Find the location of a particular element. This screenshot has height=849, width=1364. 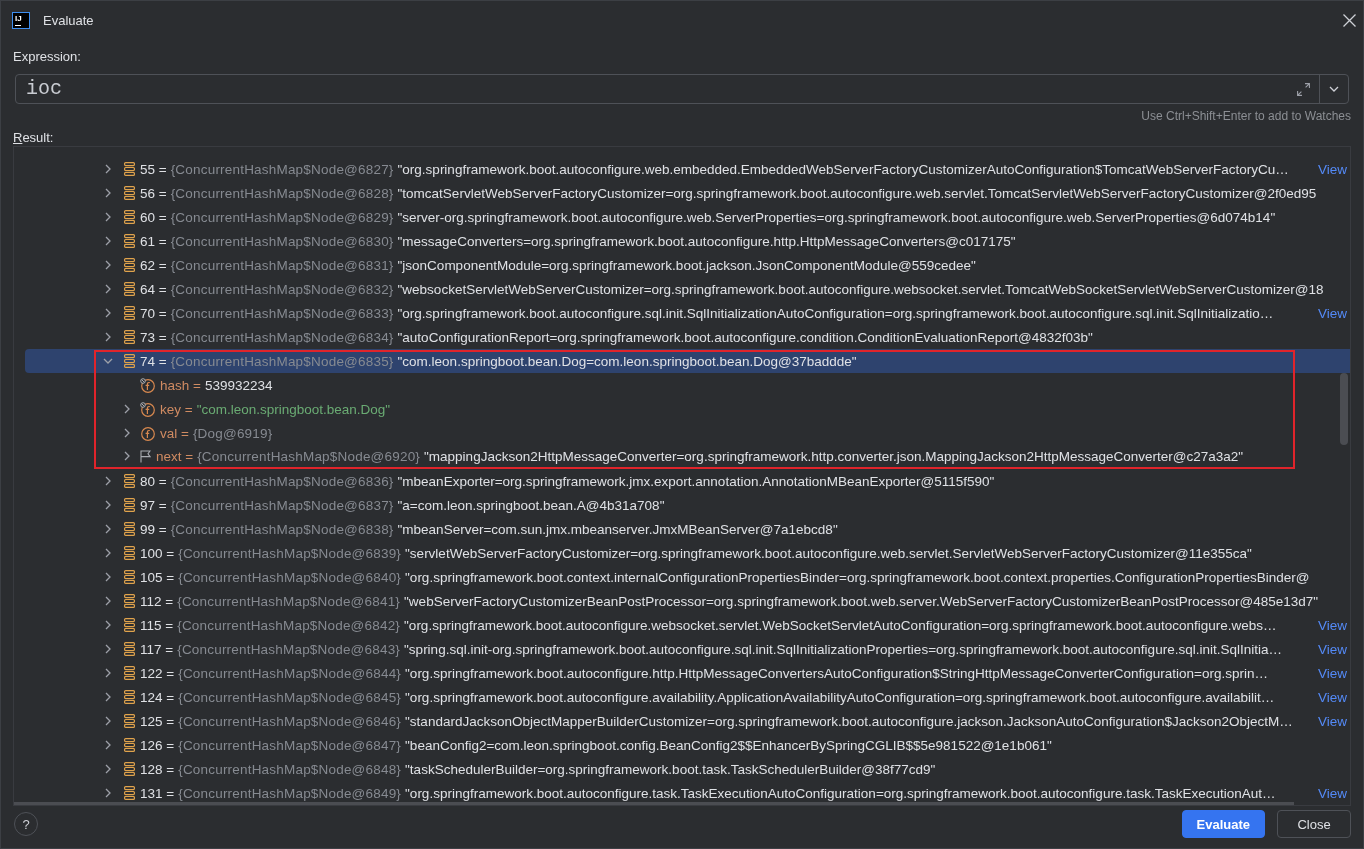

tree-row: 80 = {ConcurrentHashMap$Node@6836} "mbeanExporter=org.springframework.jmx.export.annotation.AnnotationMBeanExporter@5115f590" is located at coordinates (687, 481).